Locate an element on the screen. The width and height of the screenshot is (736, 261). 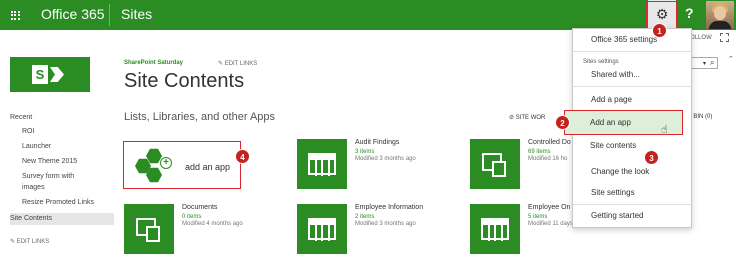
nav-item-survey: Survey form with is located at coordinates (48, 176).